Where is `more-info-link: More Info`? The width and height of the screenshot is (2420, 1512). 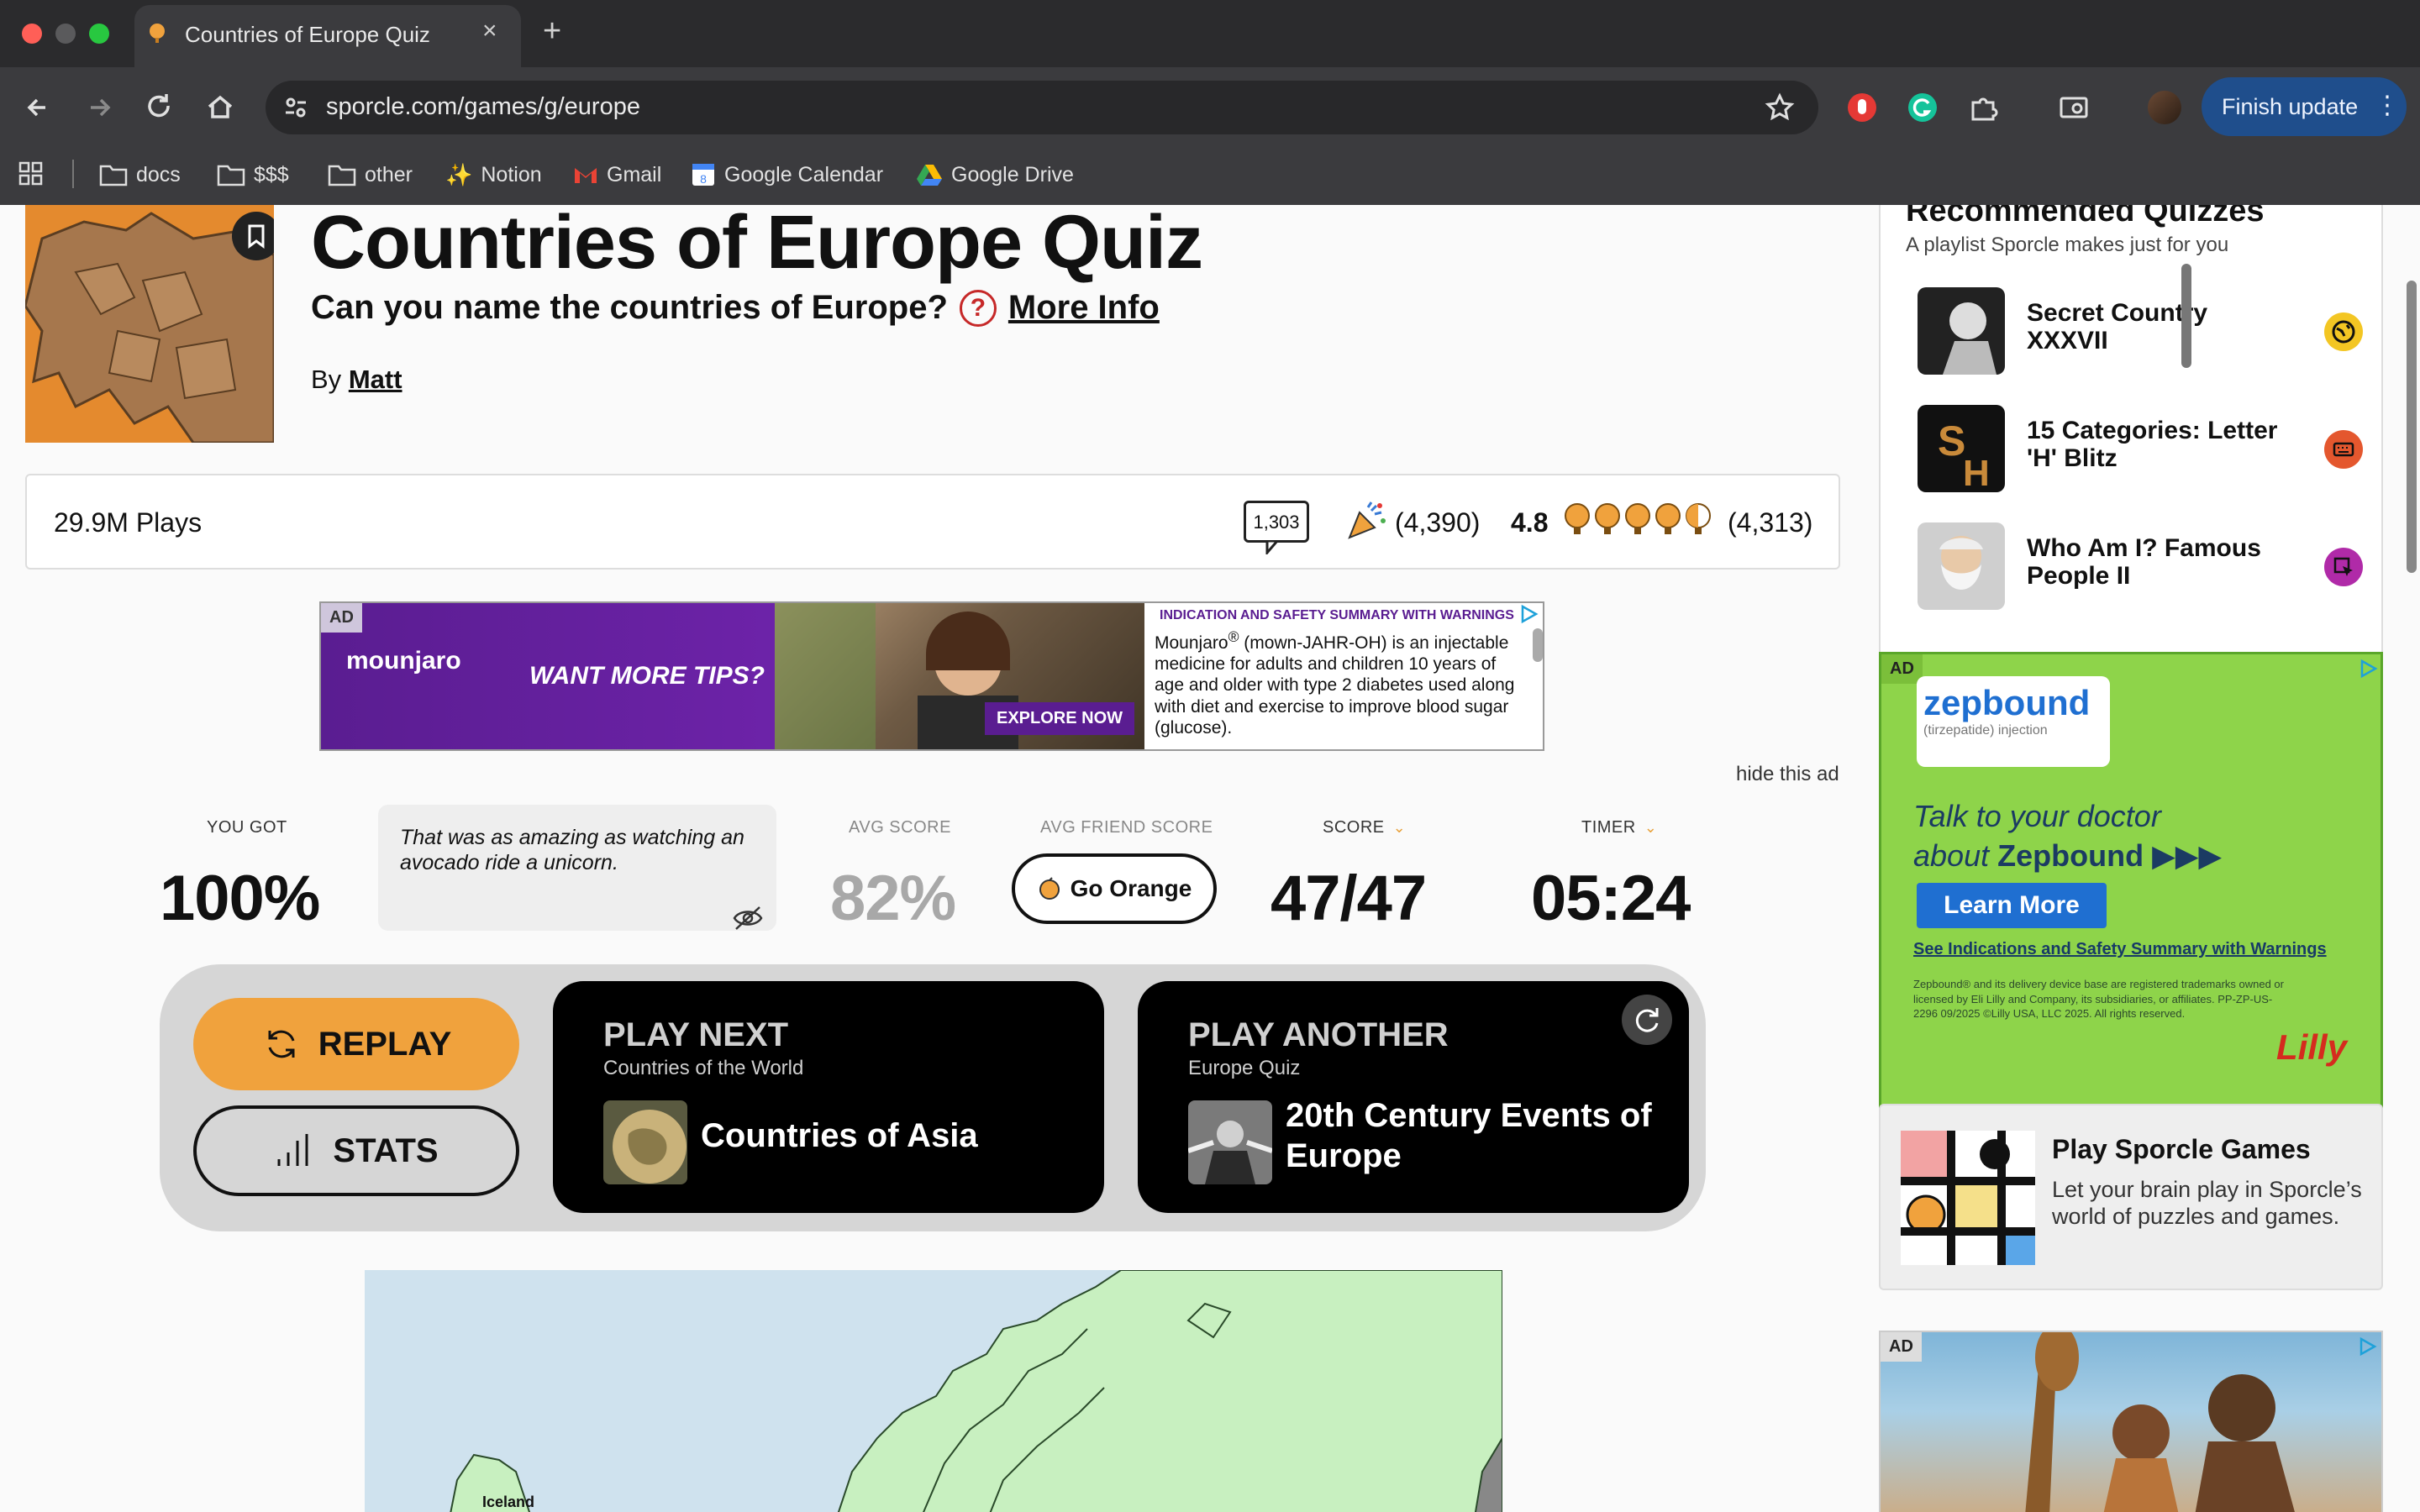 more-info-link: More Info is located at coordinates (1084, 308).